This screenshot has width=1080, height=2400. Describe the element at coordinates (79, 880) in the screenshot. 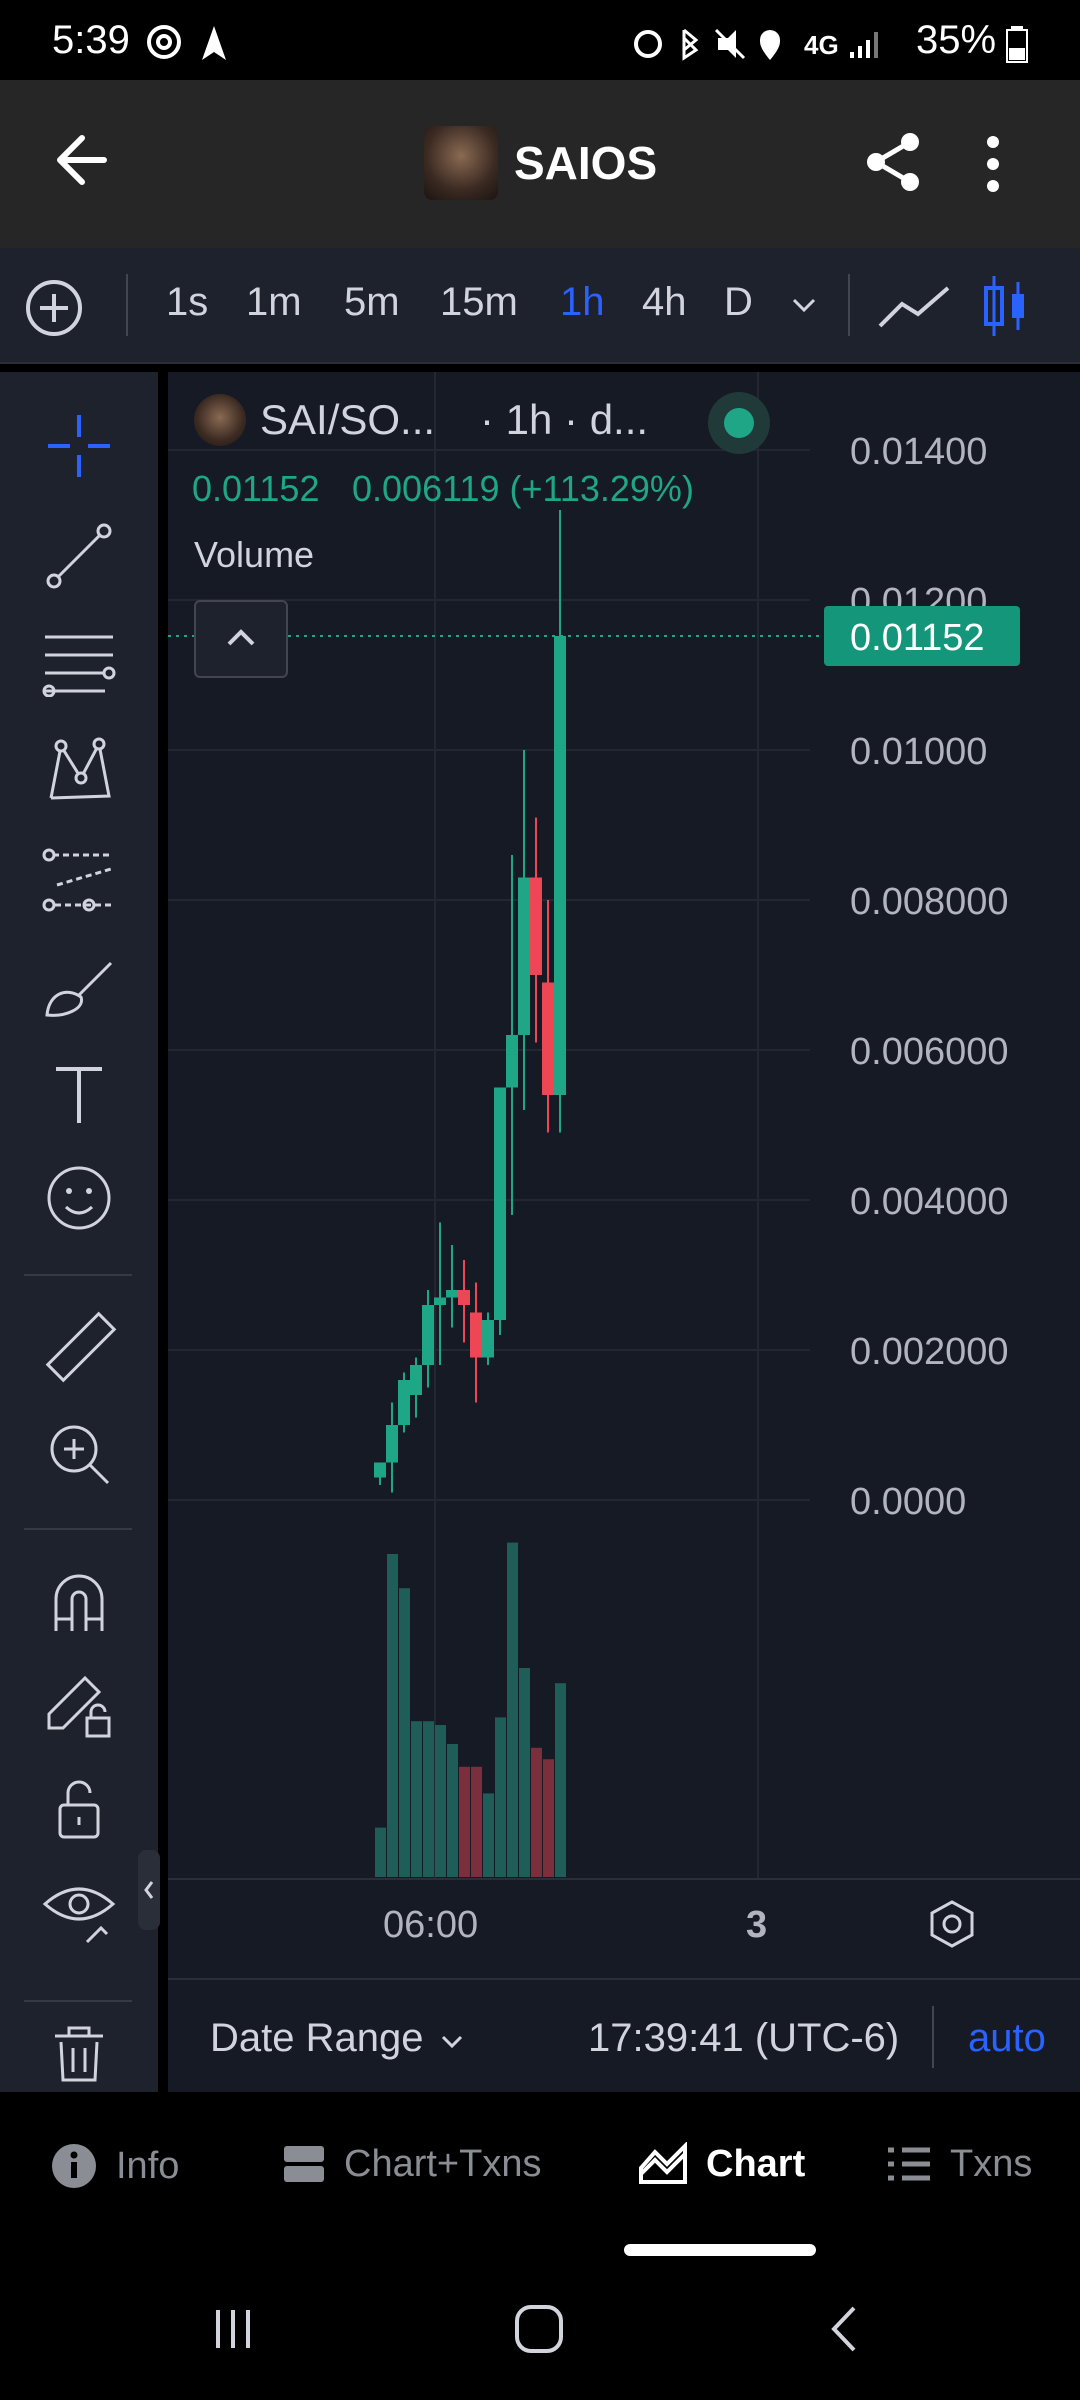

I see `forecast-tool` at that location.